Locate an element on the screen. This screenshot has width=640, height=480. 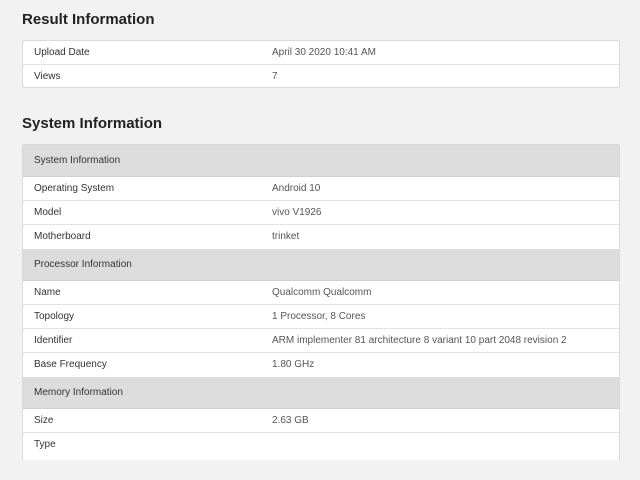
row-value: 1 Processor, 8 Cores is located at coordinates (319, 316).